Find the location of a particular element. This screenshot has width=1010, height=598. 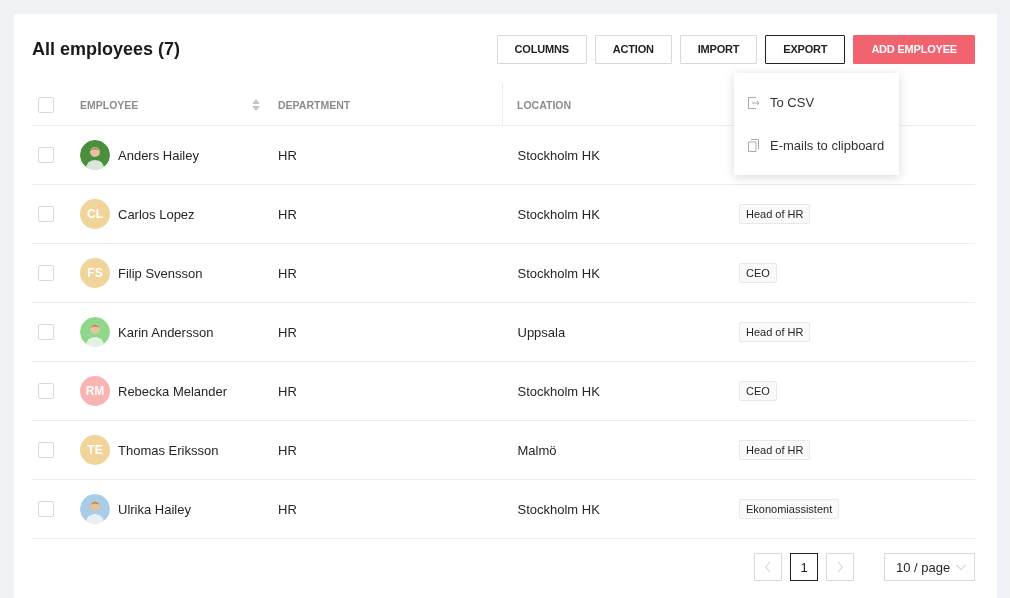

menu-item: E-mails to clipboard is located at coordinates (816, 145).